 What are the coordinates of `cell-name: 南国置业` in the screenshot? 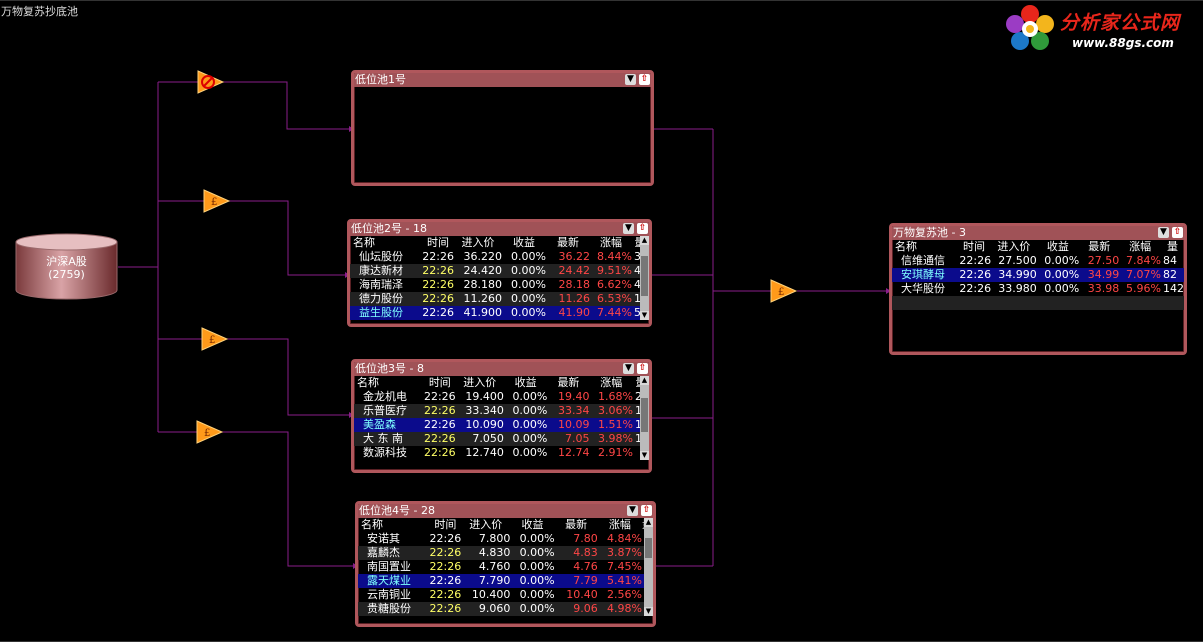 It's located at (389, 566).